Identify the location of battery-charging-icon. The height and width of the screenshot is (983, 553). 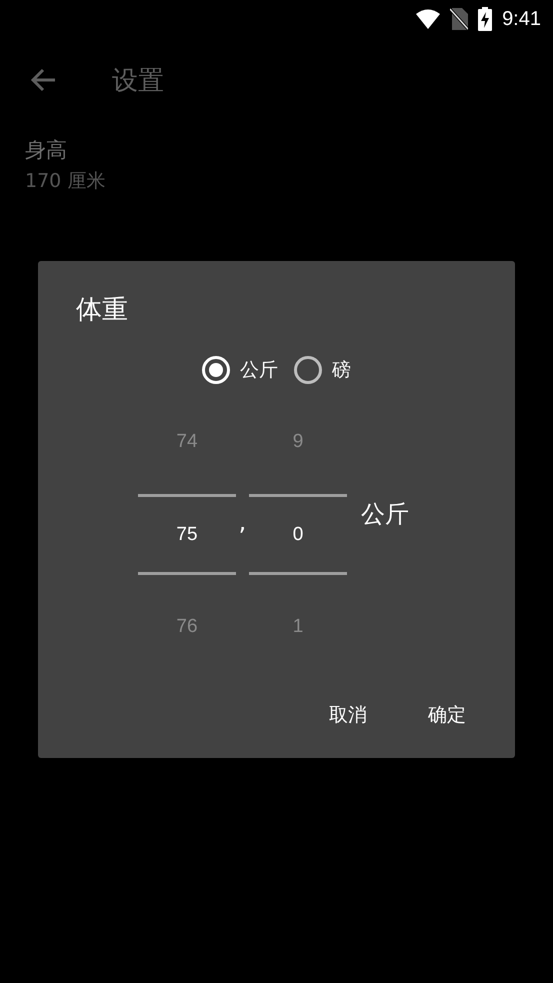
(485, 19).